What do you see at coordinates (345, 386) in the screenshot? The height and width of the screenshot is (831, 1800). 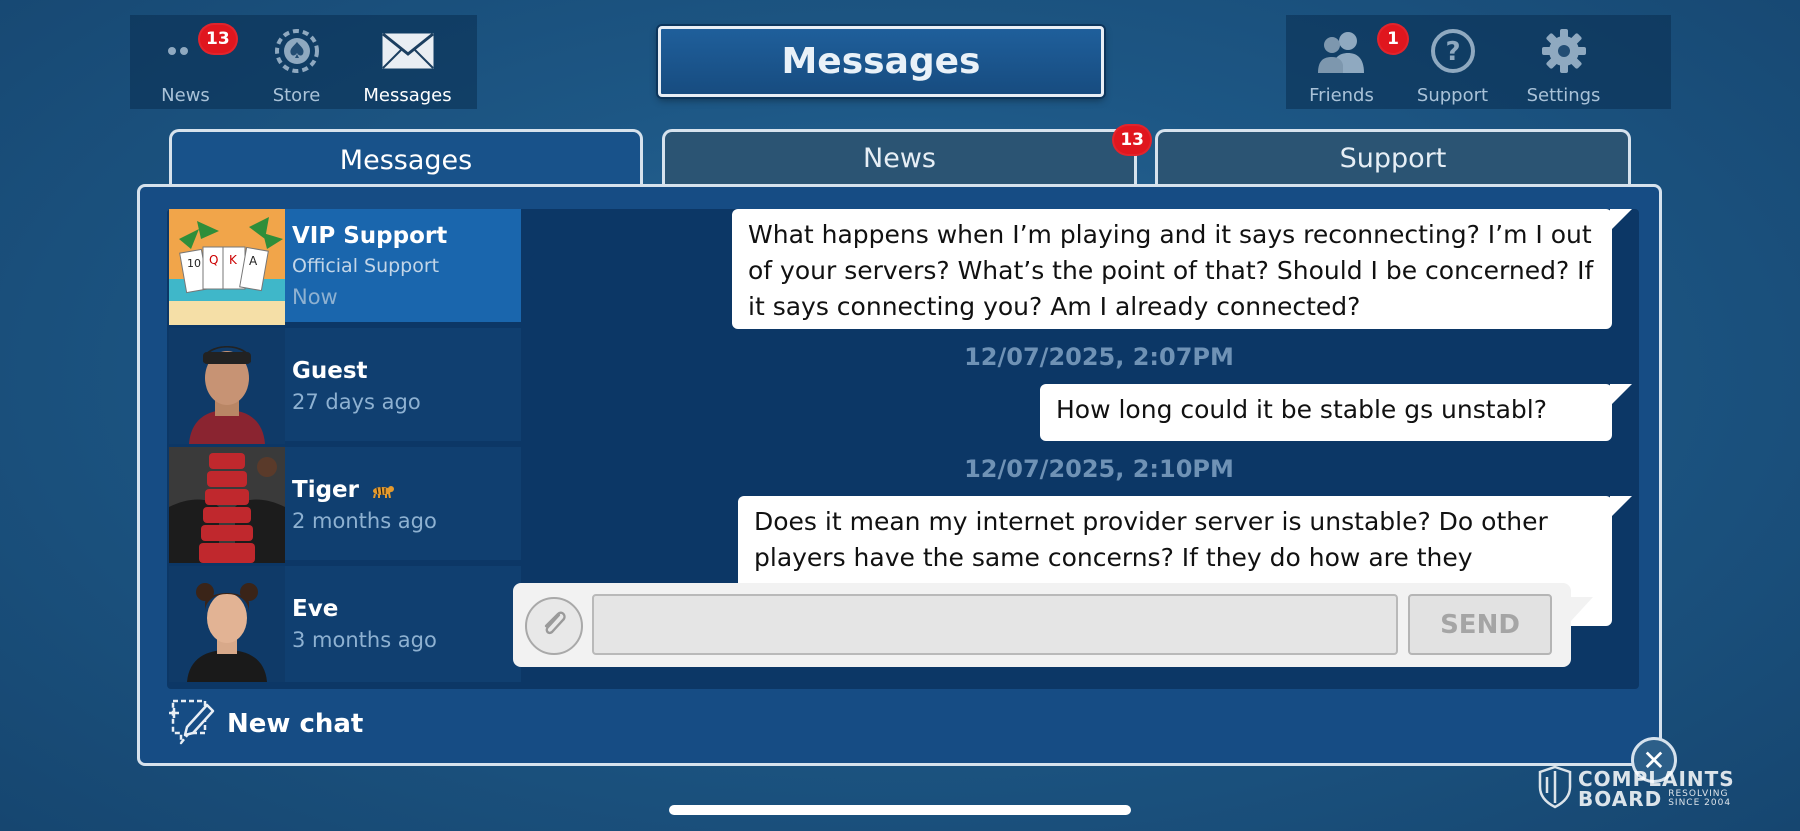 I see `contact-guest: Guest 27 days ago` at bounding box center [345, 386].